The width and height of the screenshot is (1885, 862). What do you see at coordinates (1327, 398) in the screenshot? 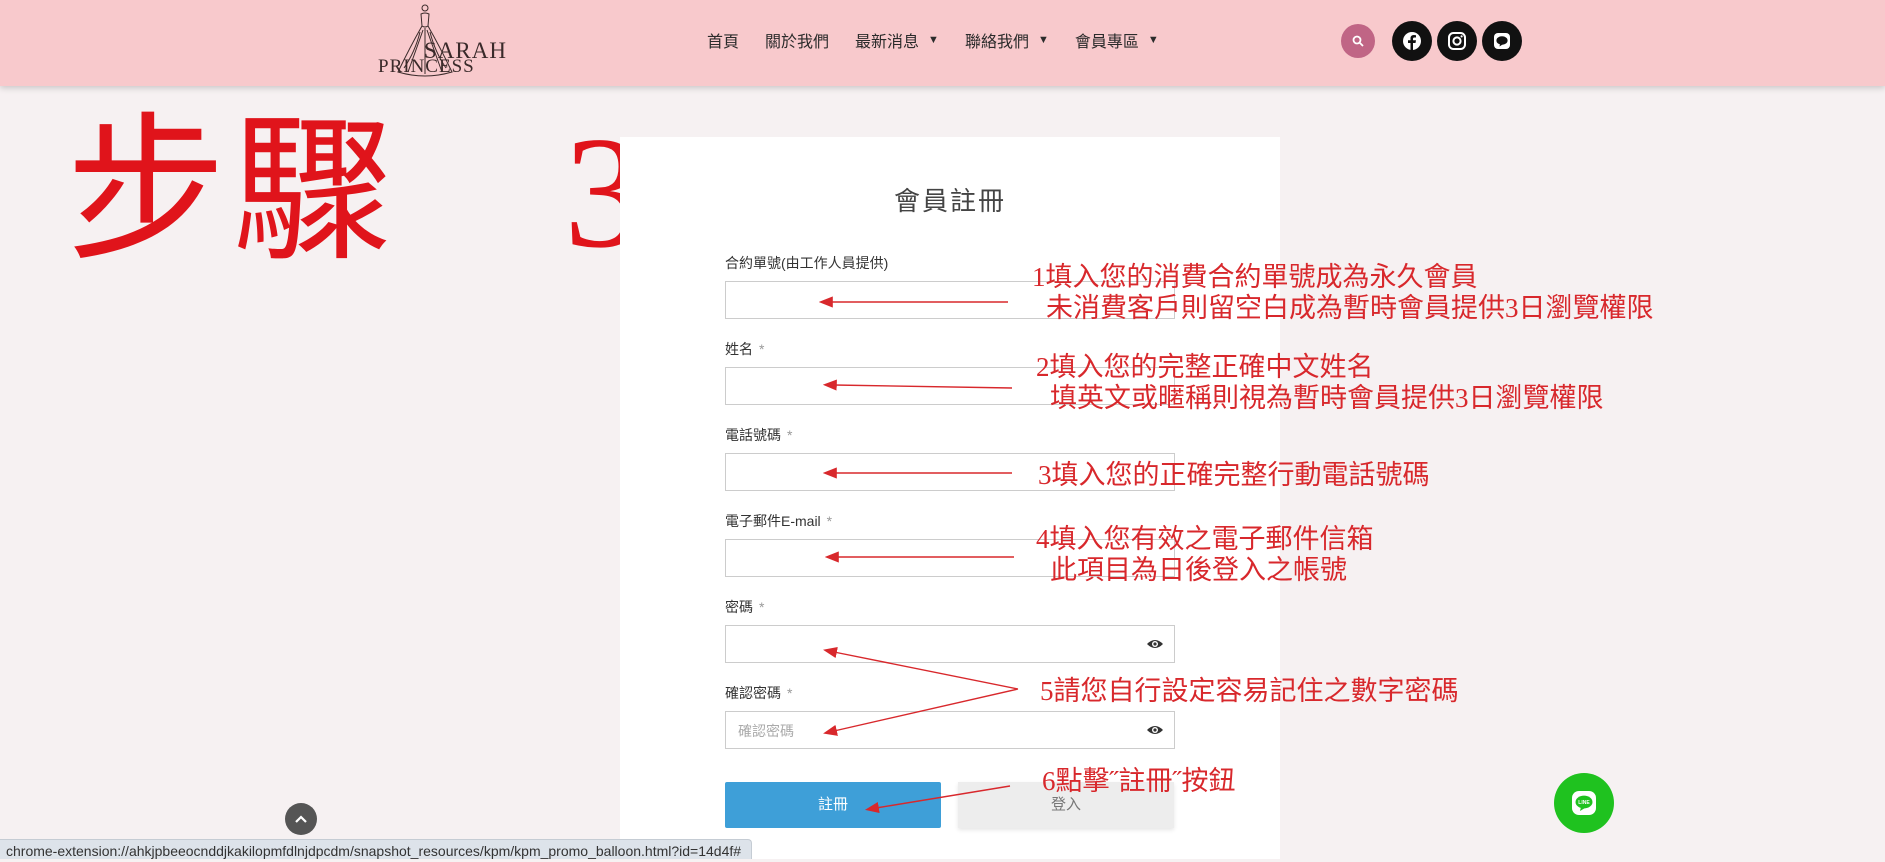
I see `annotation-2-line2: 填英文或暱稱則視為暫時會員提供3日瀏覽權限` at bounding box center [1327, 398].